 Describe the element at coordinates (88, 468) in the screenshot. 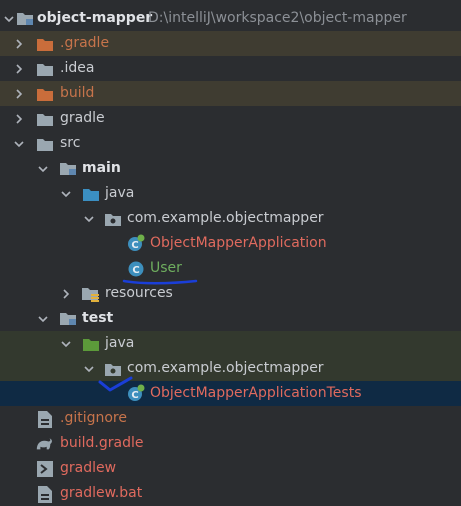

I see `tree-label: gradlew` at that location.